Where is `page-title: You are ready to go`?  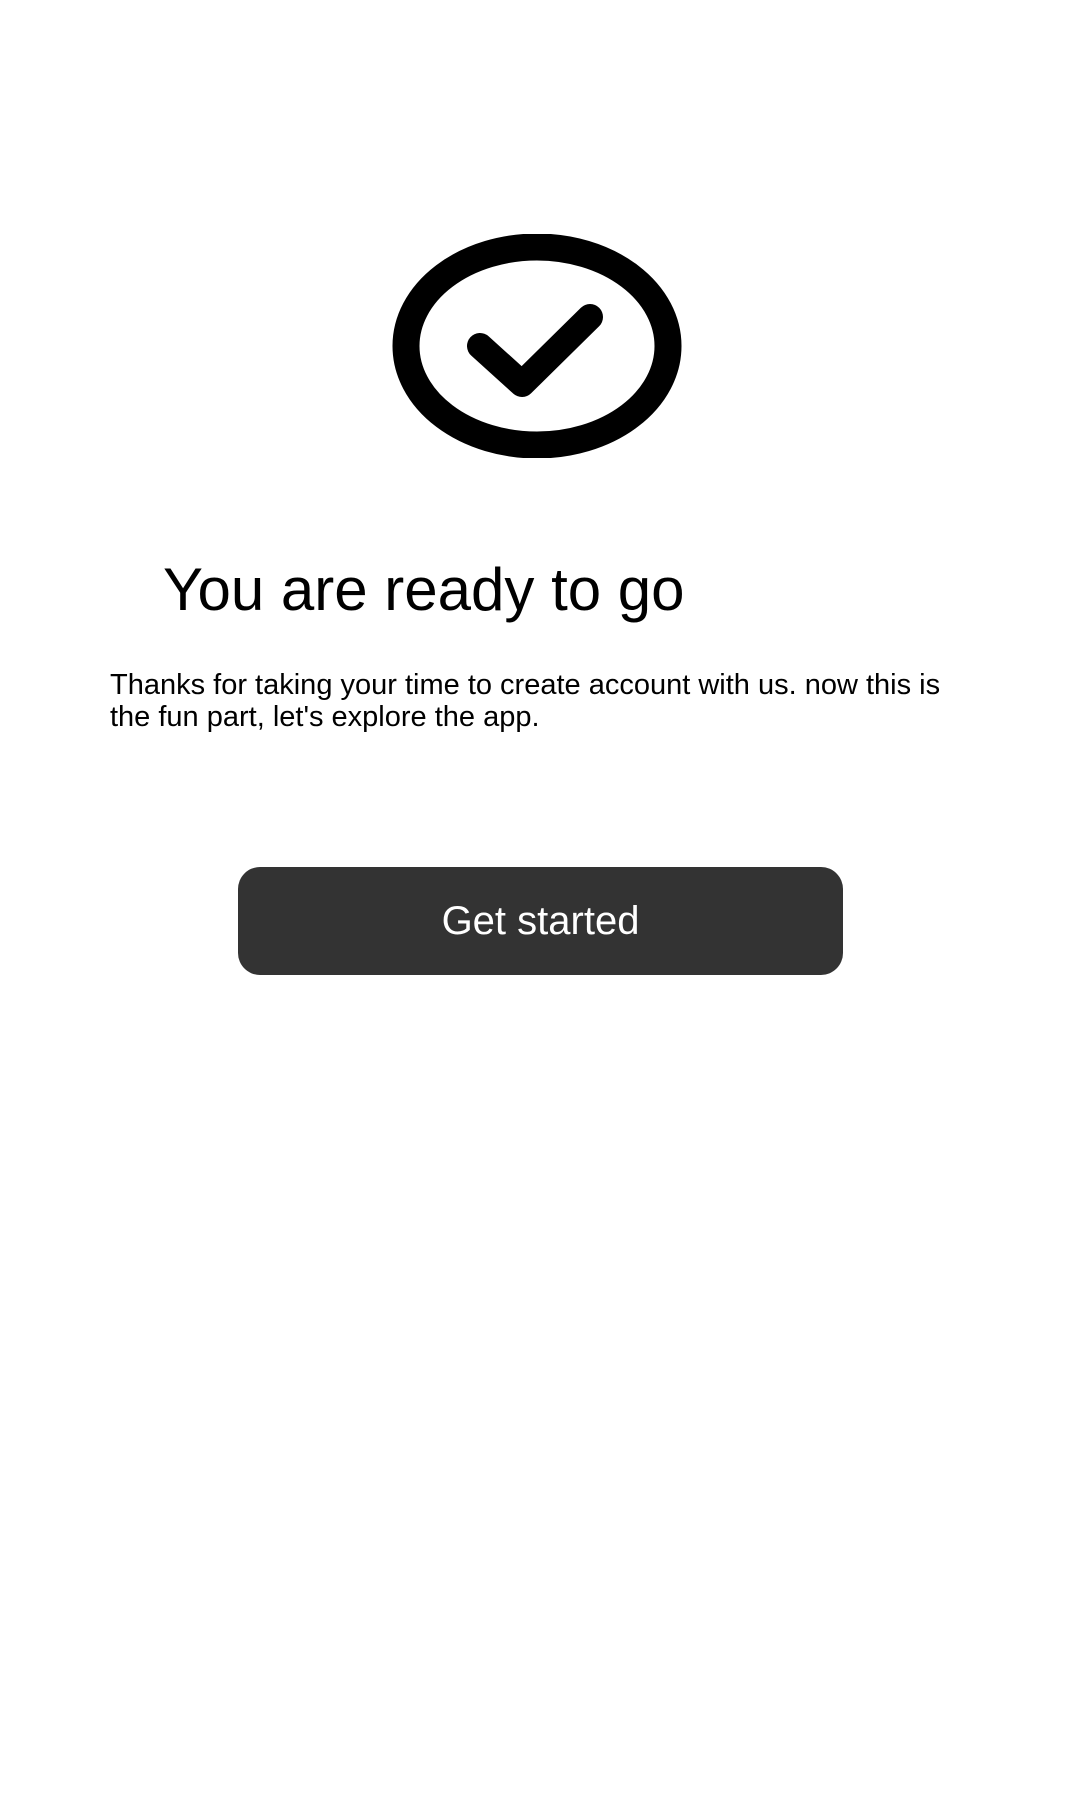
page-title: You are ready to go is located at coordinates (424, 590).